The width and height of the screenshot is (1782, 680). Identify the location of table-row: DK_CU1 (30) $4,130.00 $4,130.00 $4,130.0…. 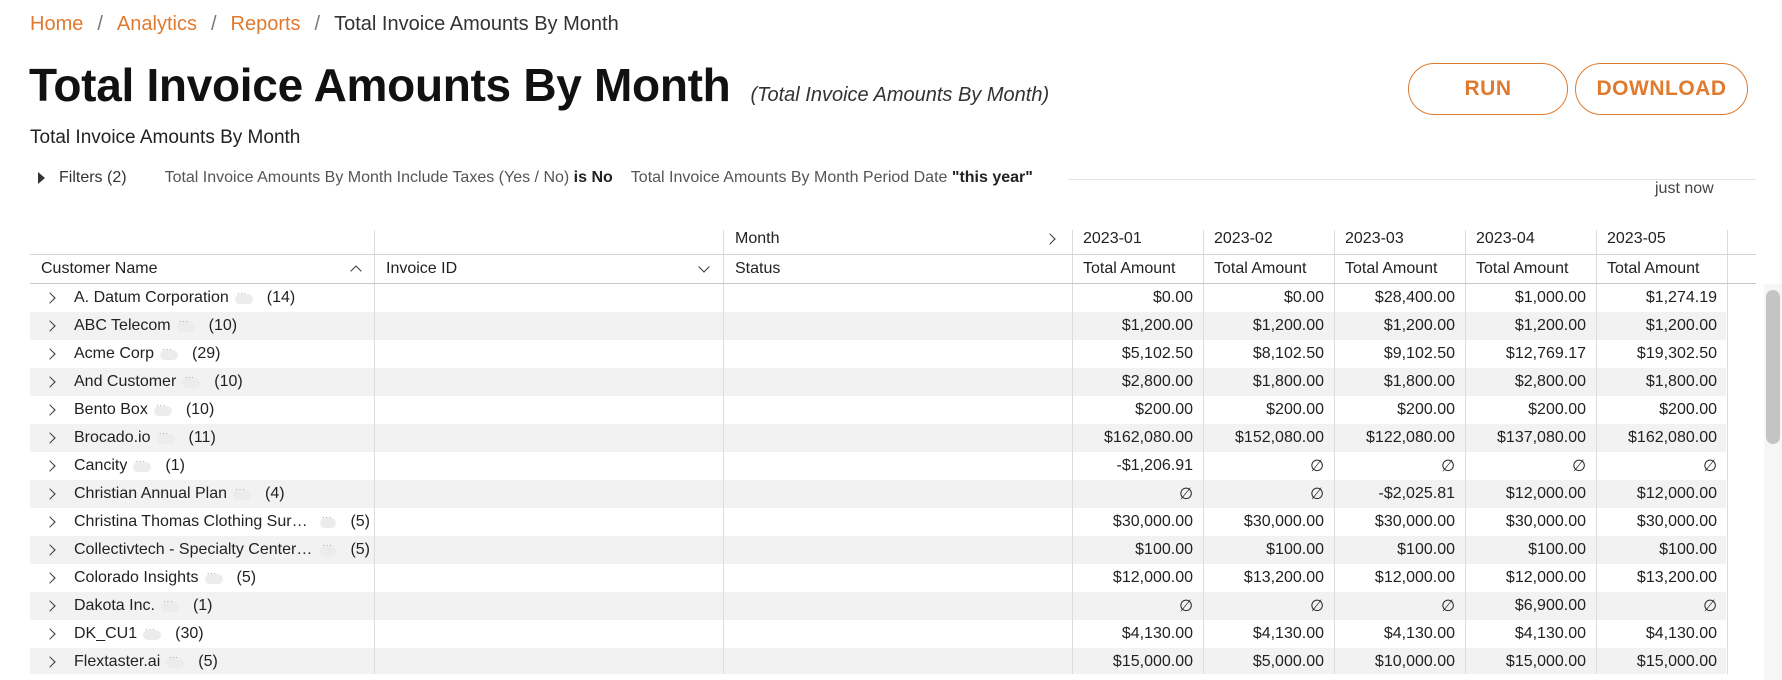
(879, 634).